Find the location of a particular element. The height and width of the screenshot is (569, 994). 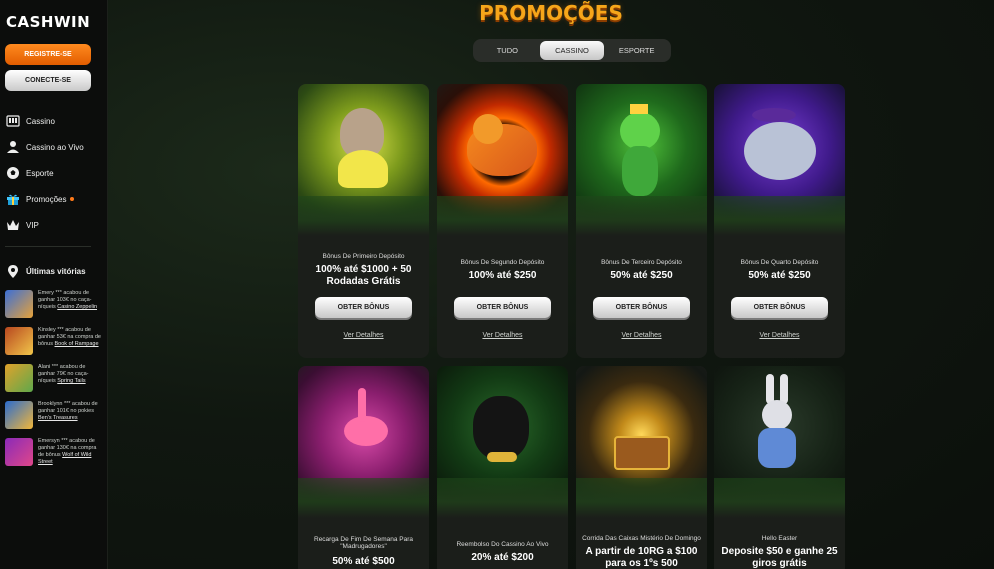

recent-wins-title: Últimas vitórias is located at coordinates (46, 271).